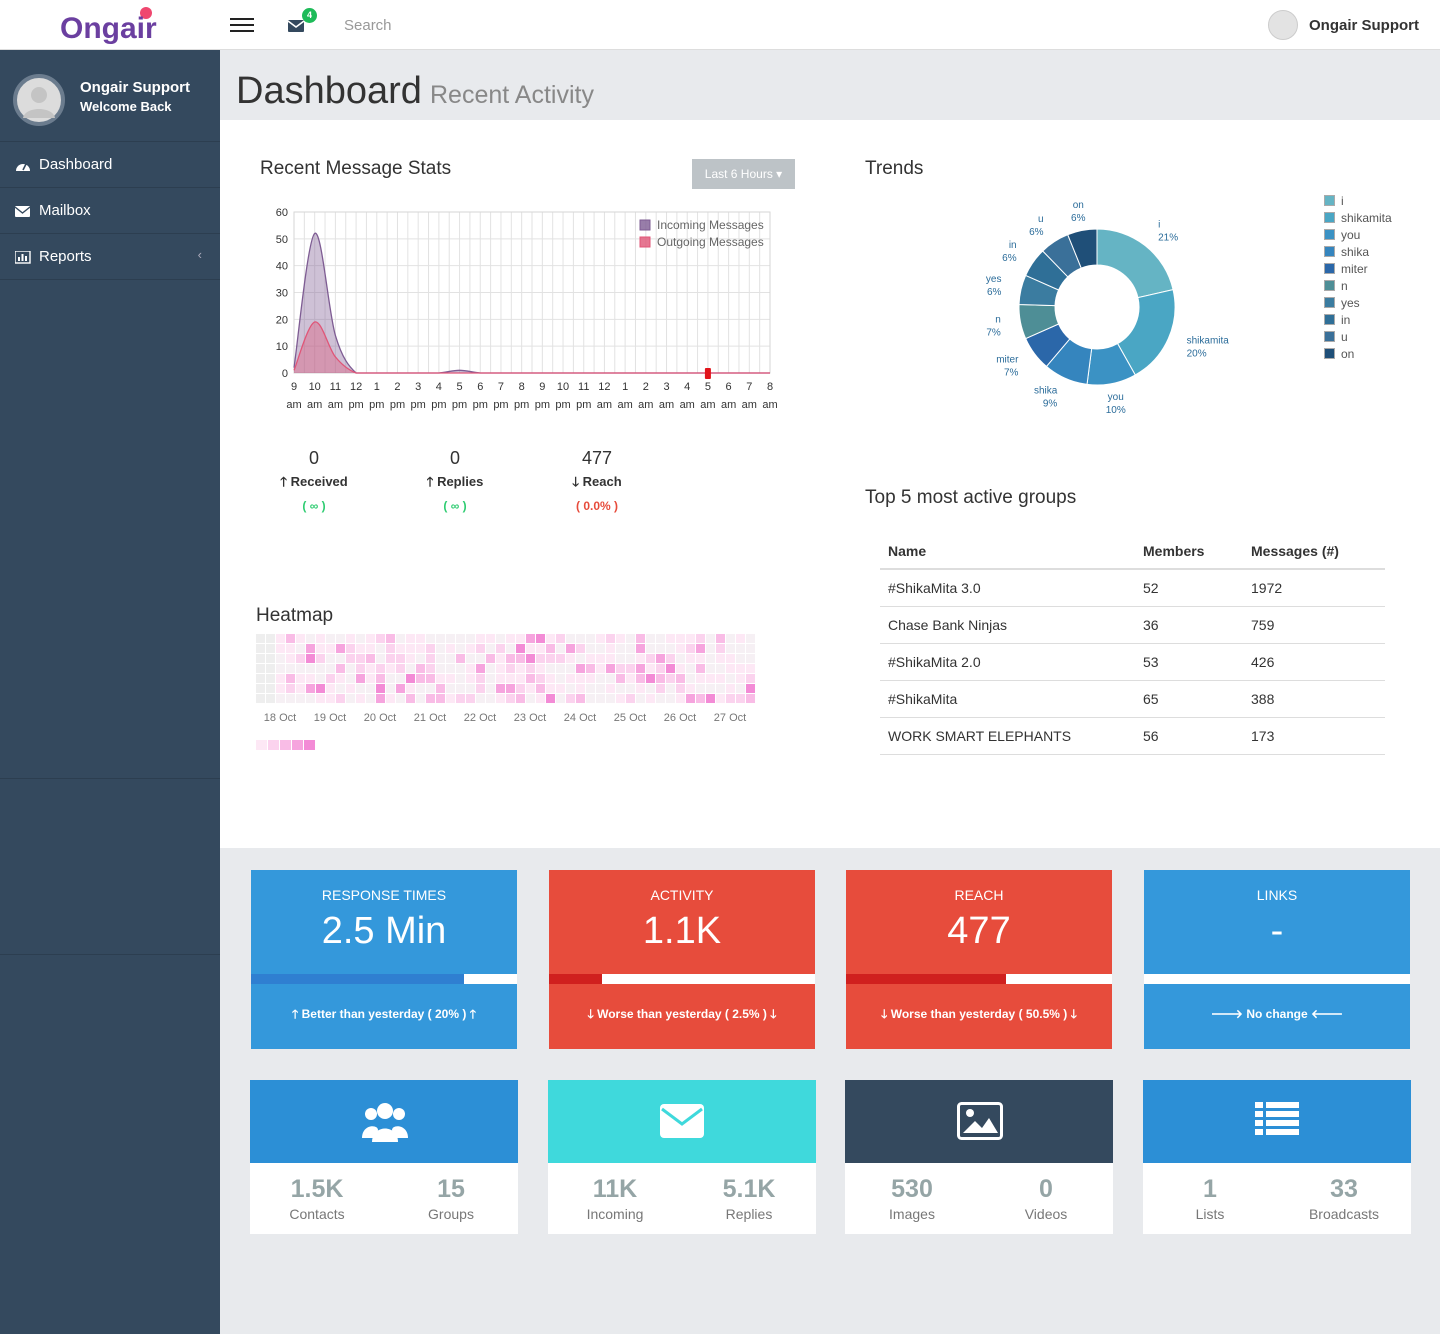  I want to click on sidebar-divider, so click(110, 778).